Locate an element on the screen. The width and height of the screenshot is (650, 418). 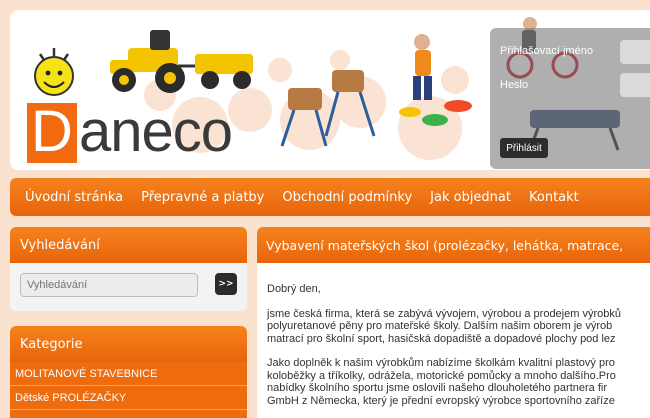
login-button: Přihlásit is located at coordinates (524, 148).